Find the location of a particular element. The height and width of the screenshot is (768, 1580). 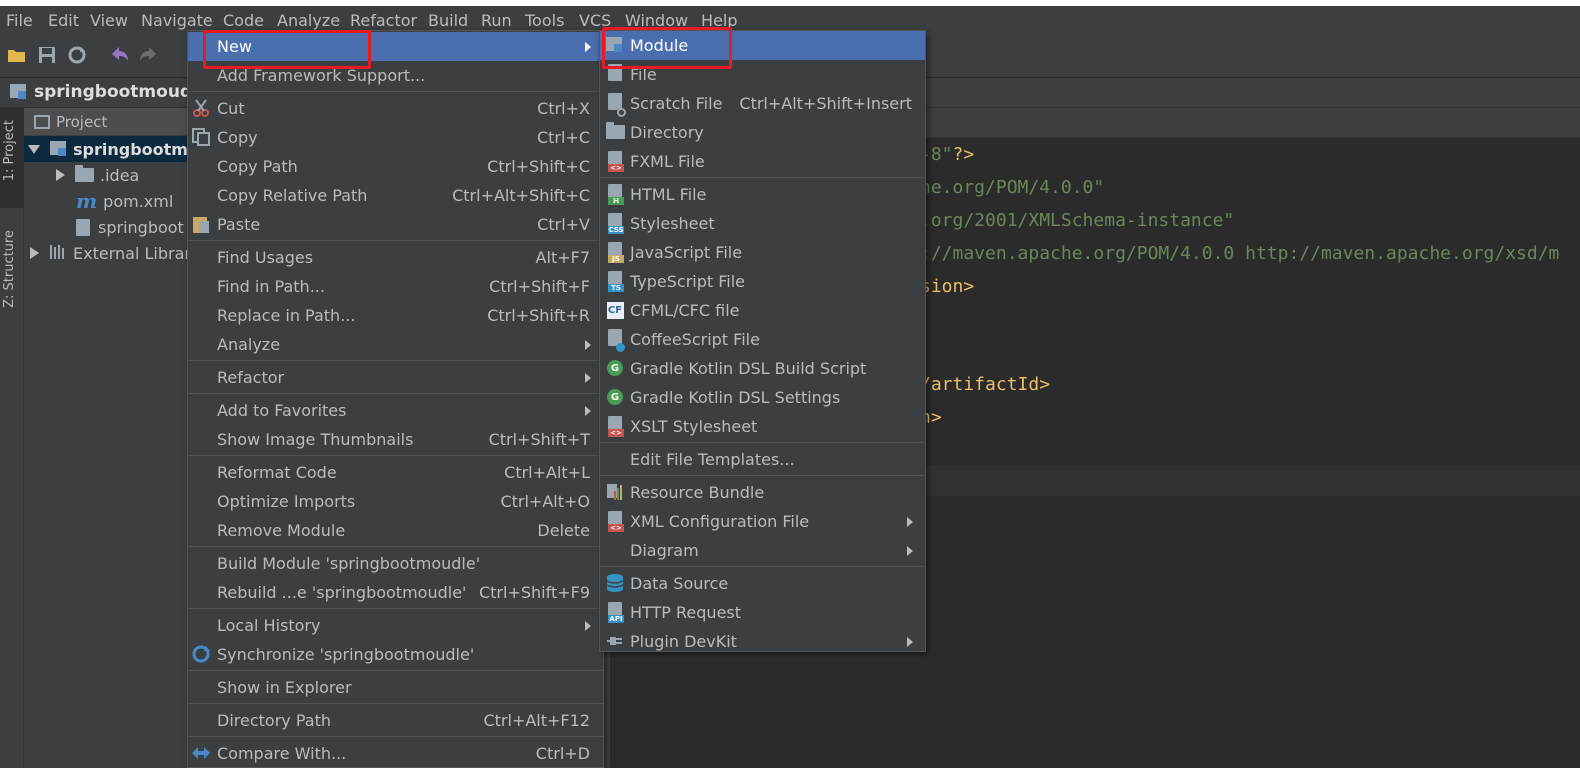

menu-item-label: Rebuild ...e 'springbootmoudle' is located at coordinates (342, 592).